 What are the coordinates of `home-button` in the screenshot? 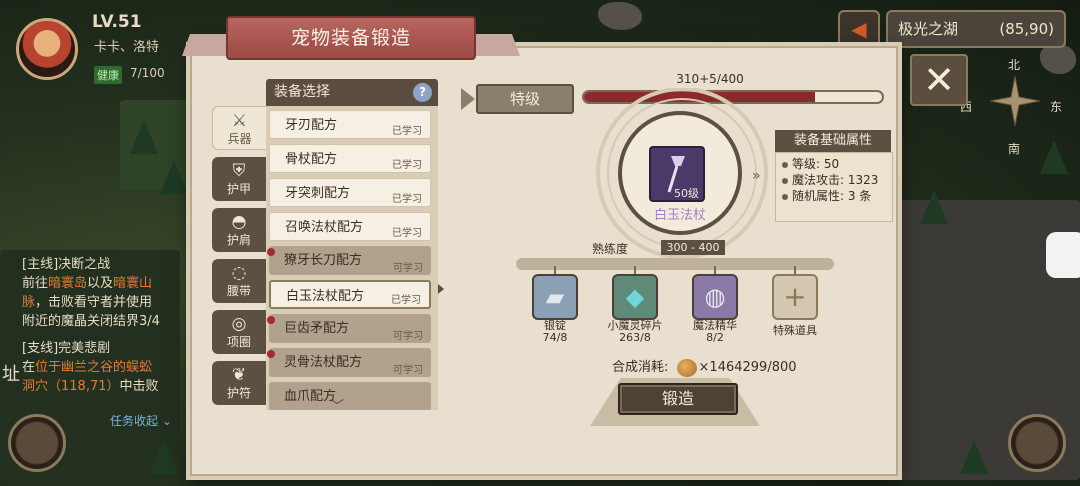 It's located at (1037, 443).